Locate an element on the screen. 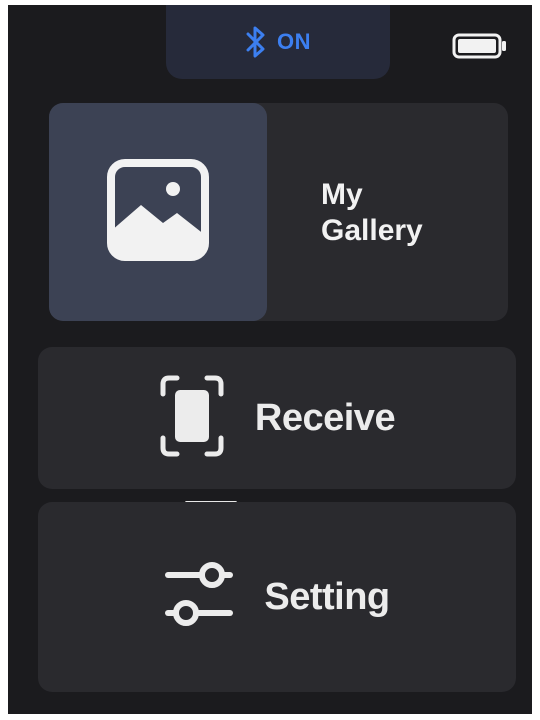 The height and width of the screenshot is (720, 540). battery-icon is located at coordinates (480, 48).